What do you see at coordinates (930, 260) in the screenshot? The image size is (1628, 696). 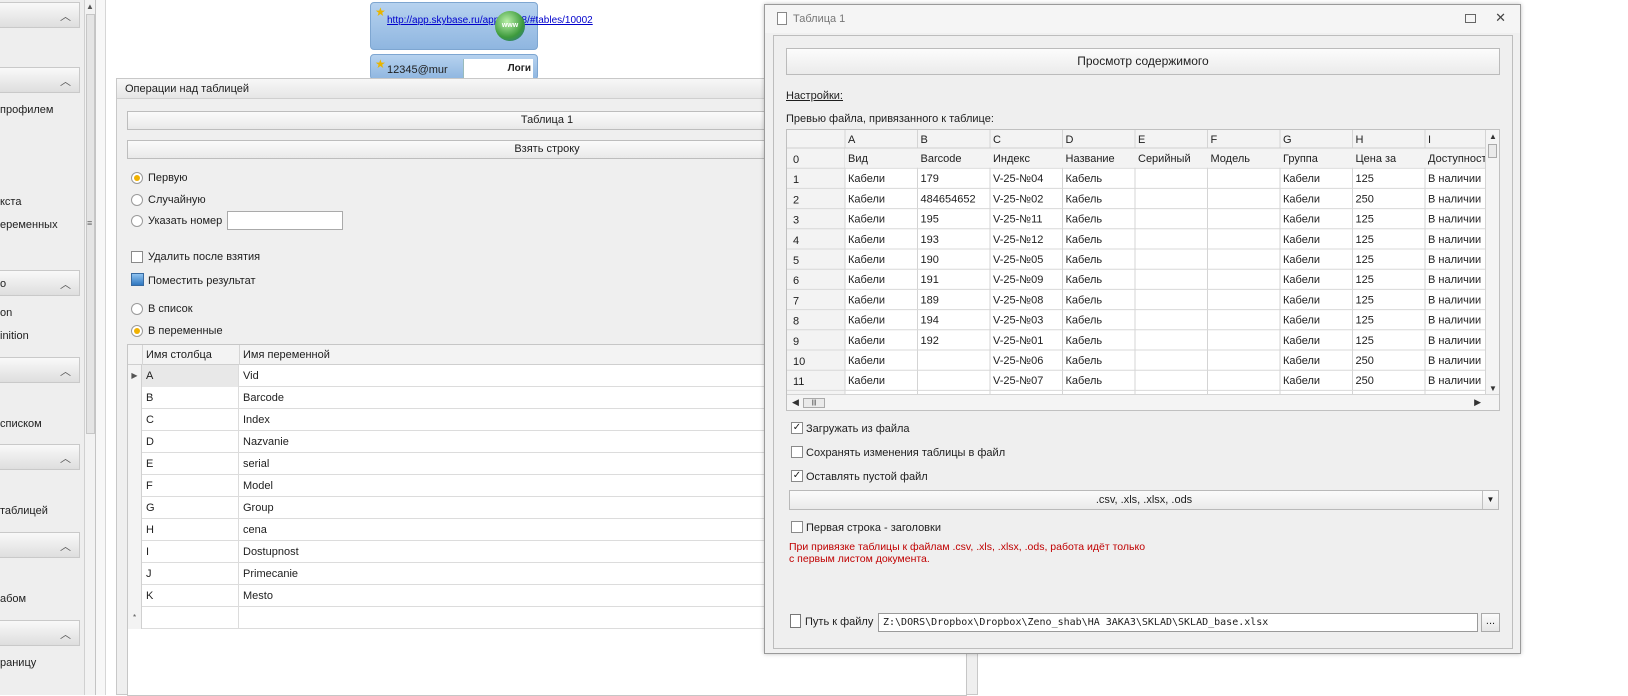 I see `preview-cell: 190` at bounding box center [930, 260].